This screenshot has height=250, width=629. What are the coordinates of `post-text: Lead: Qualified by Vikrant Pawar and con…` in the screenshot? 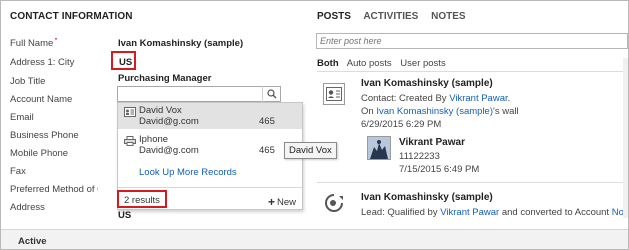 It's located at (494, 212).